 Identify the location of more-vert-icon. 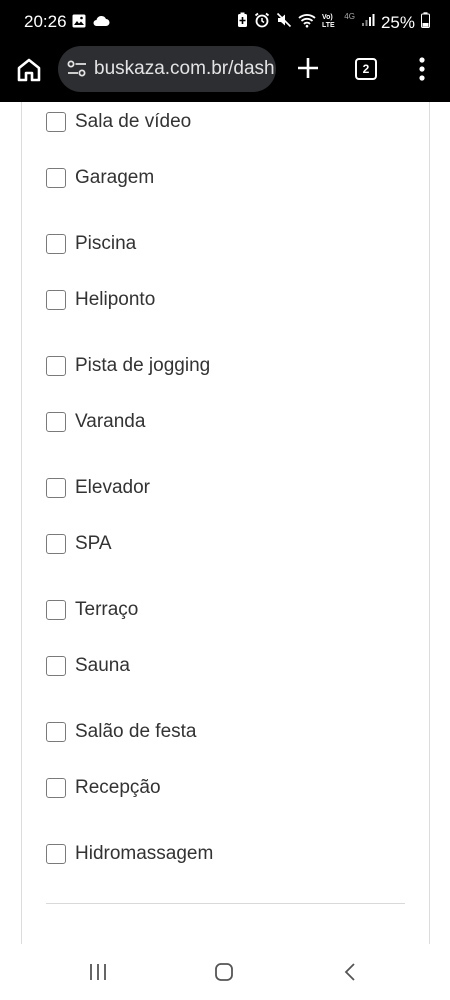
(422, 69).